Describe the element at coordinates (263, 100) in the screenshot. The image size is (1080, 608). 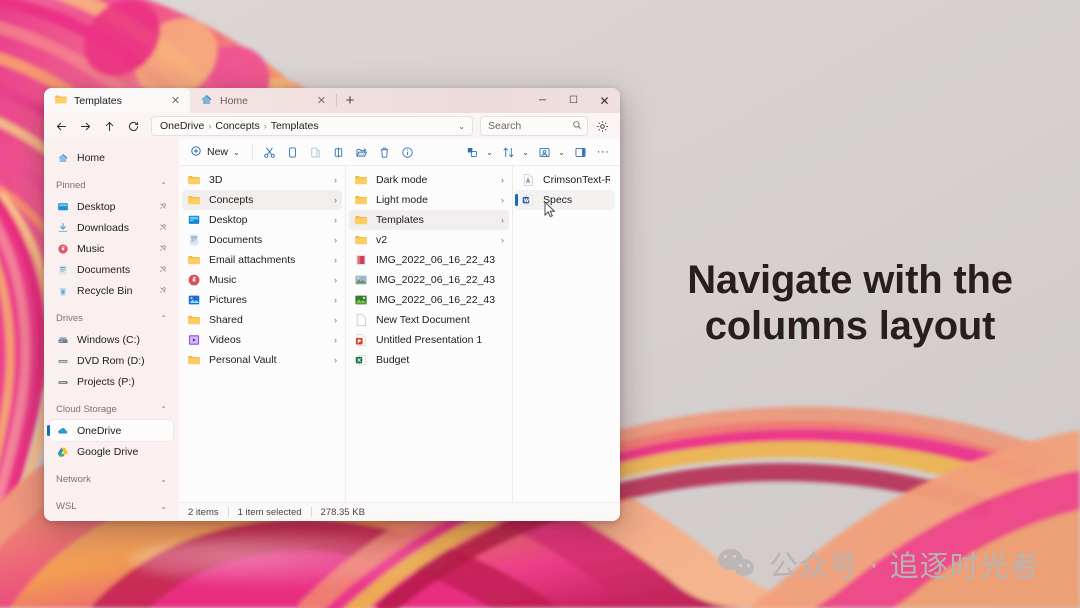
I see `tab-home: Home ✕` at that location.